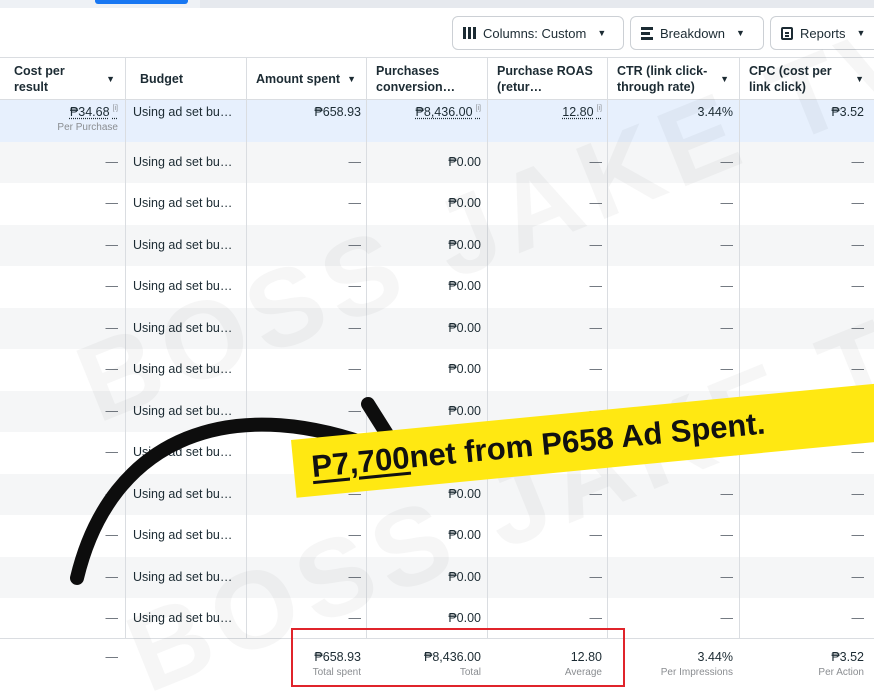 The height and width of the screenshot is (696, 874). Describe the element at coordinates (239, 491) in the screenshot. I see `curved-arrow-annotation` at that location.